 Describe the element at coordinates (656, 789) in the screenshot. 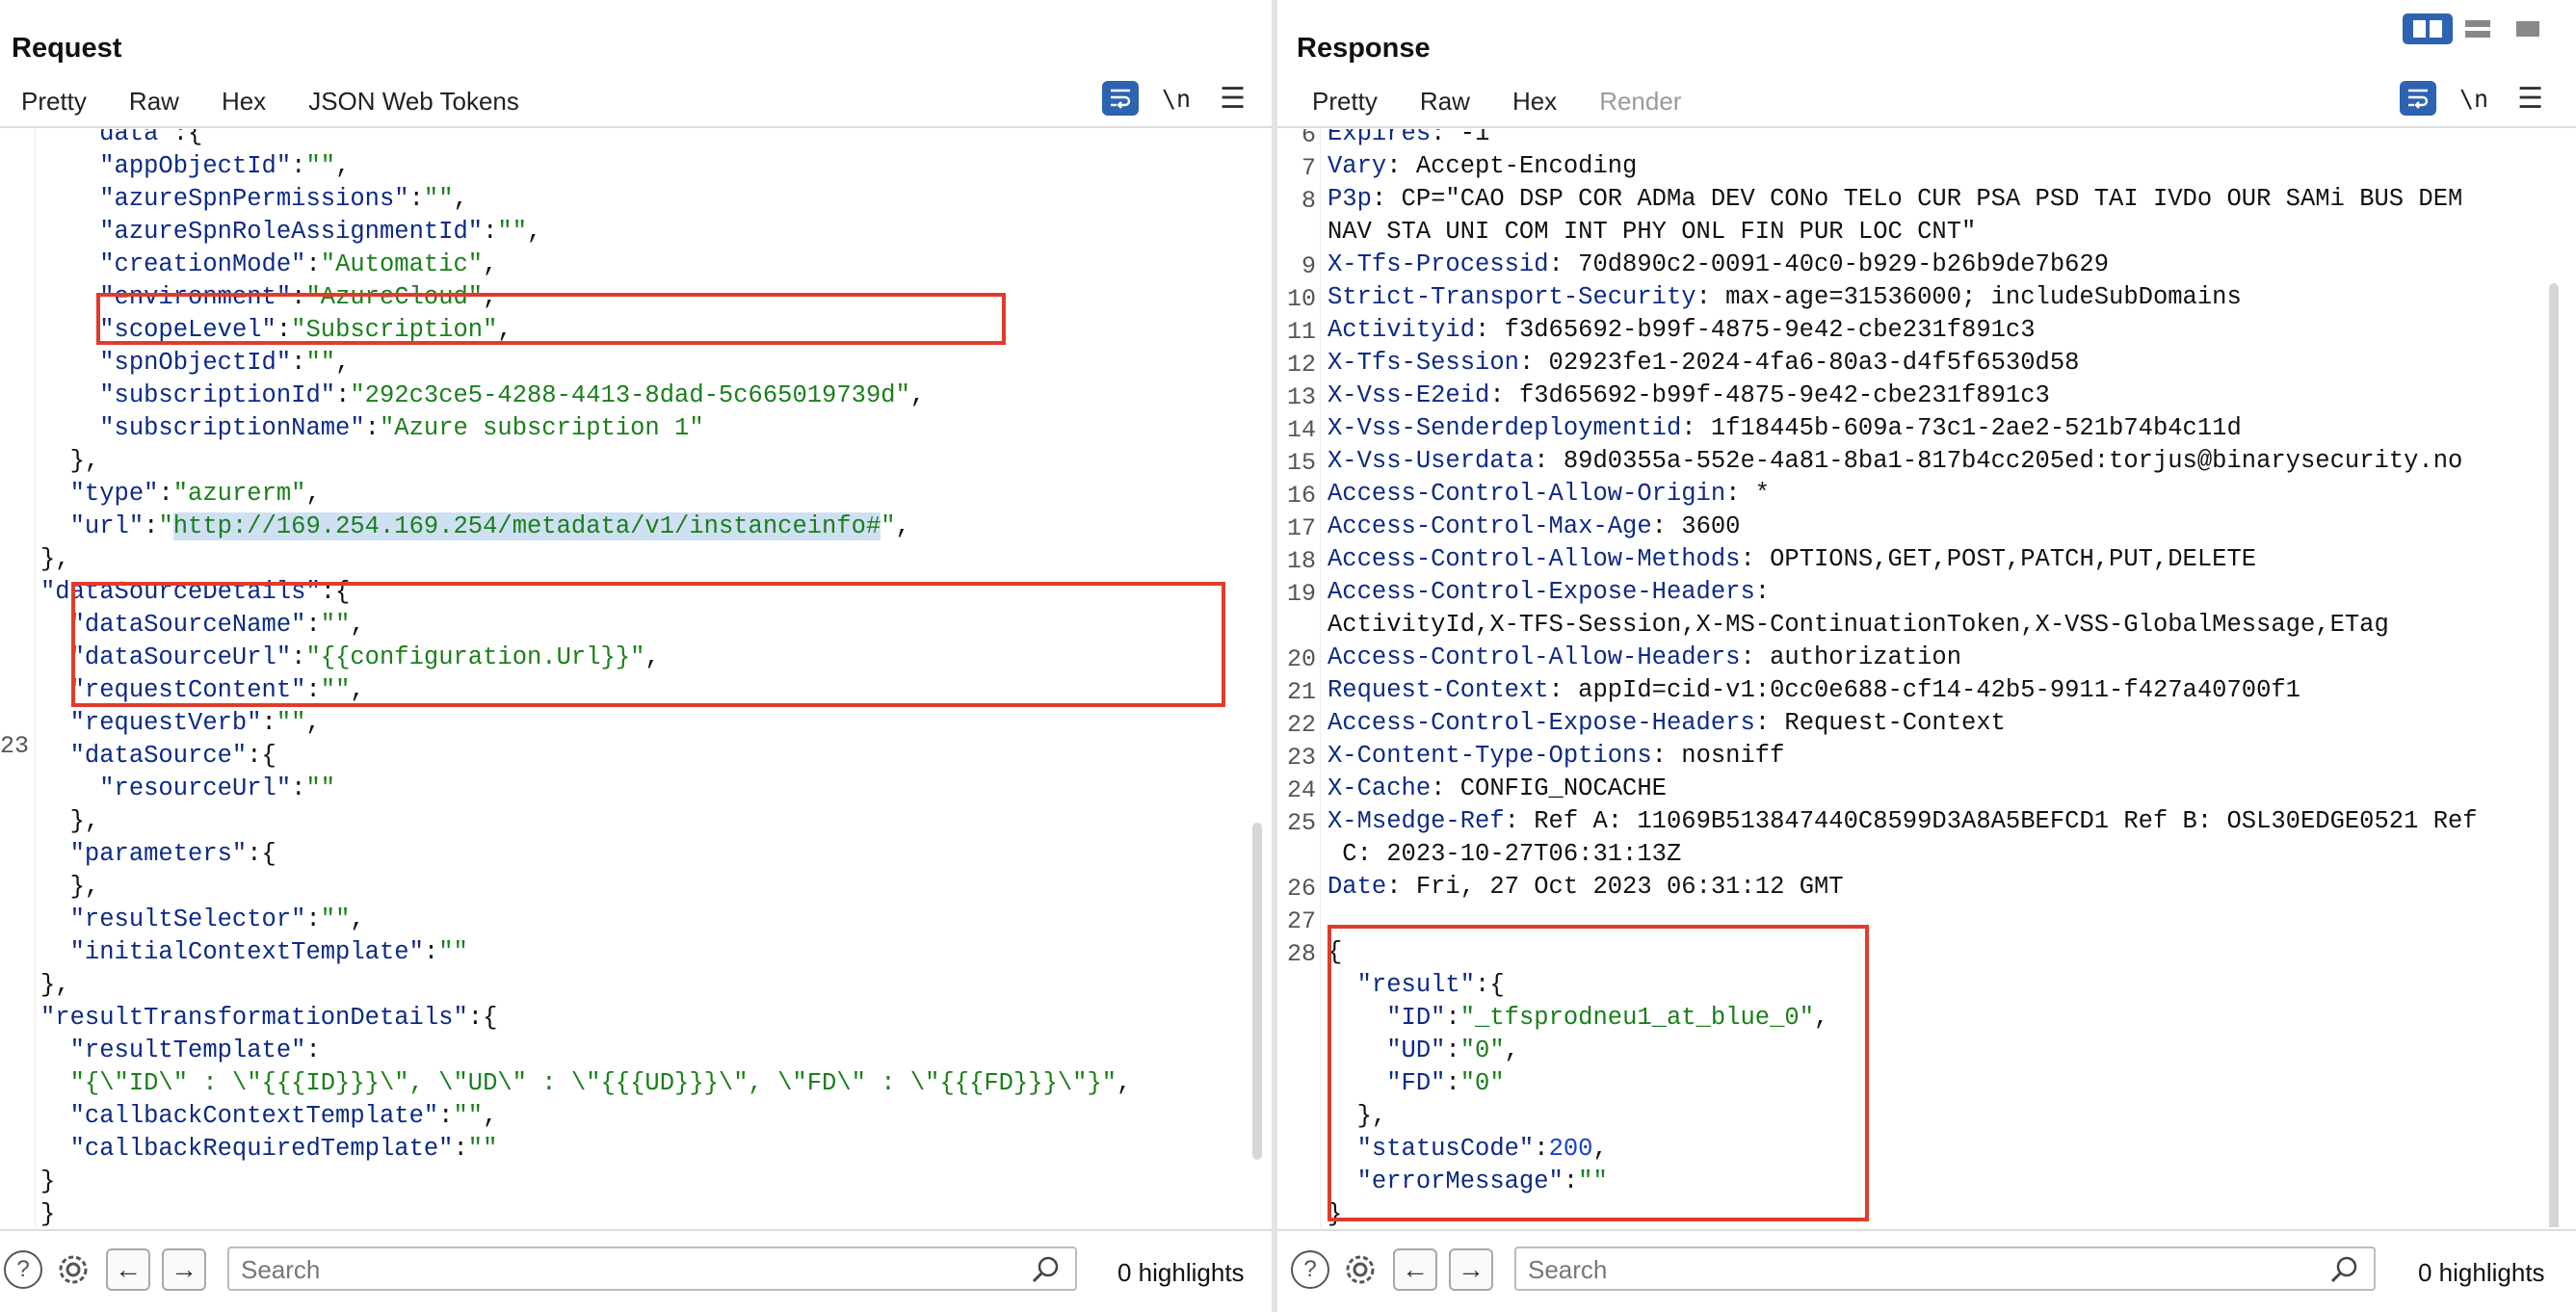

I see `request-code-line: "resourceUrl":""` at that location.